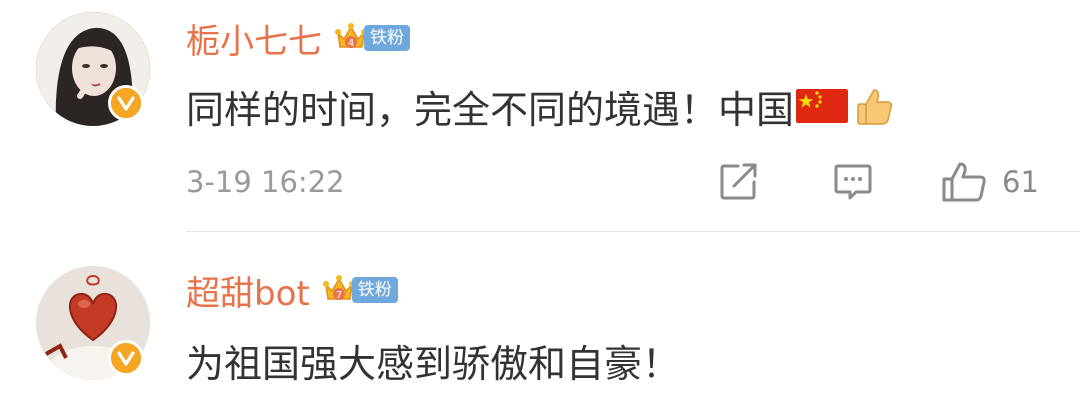 The image size is (1080, 409). I want to click on username: 超甜bot, so click(248, 290).